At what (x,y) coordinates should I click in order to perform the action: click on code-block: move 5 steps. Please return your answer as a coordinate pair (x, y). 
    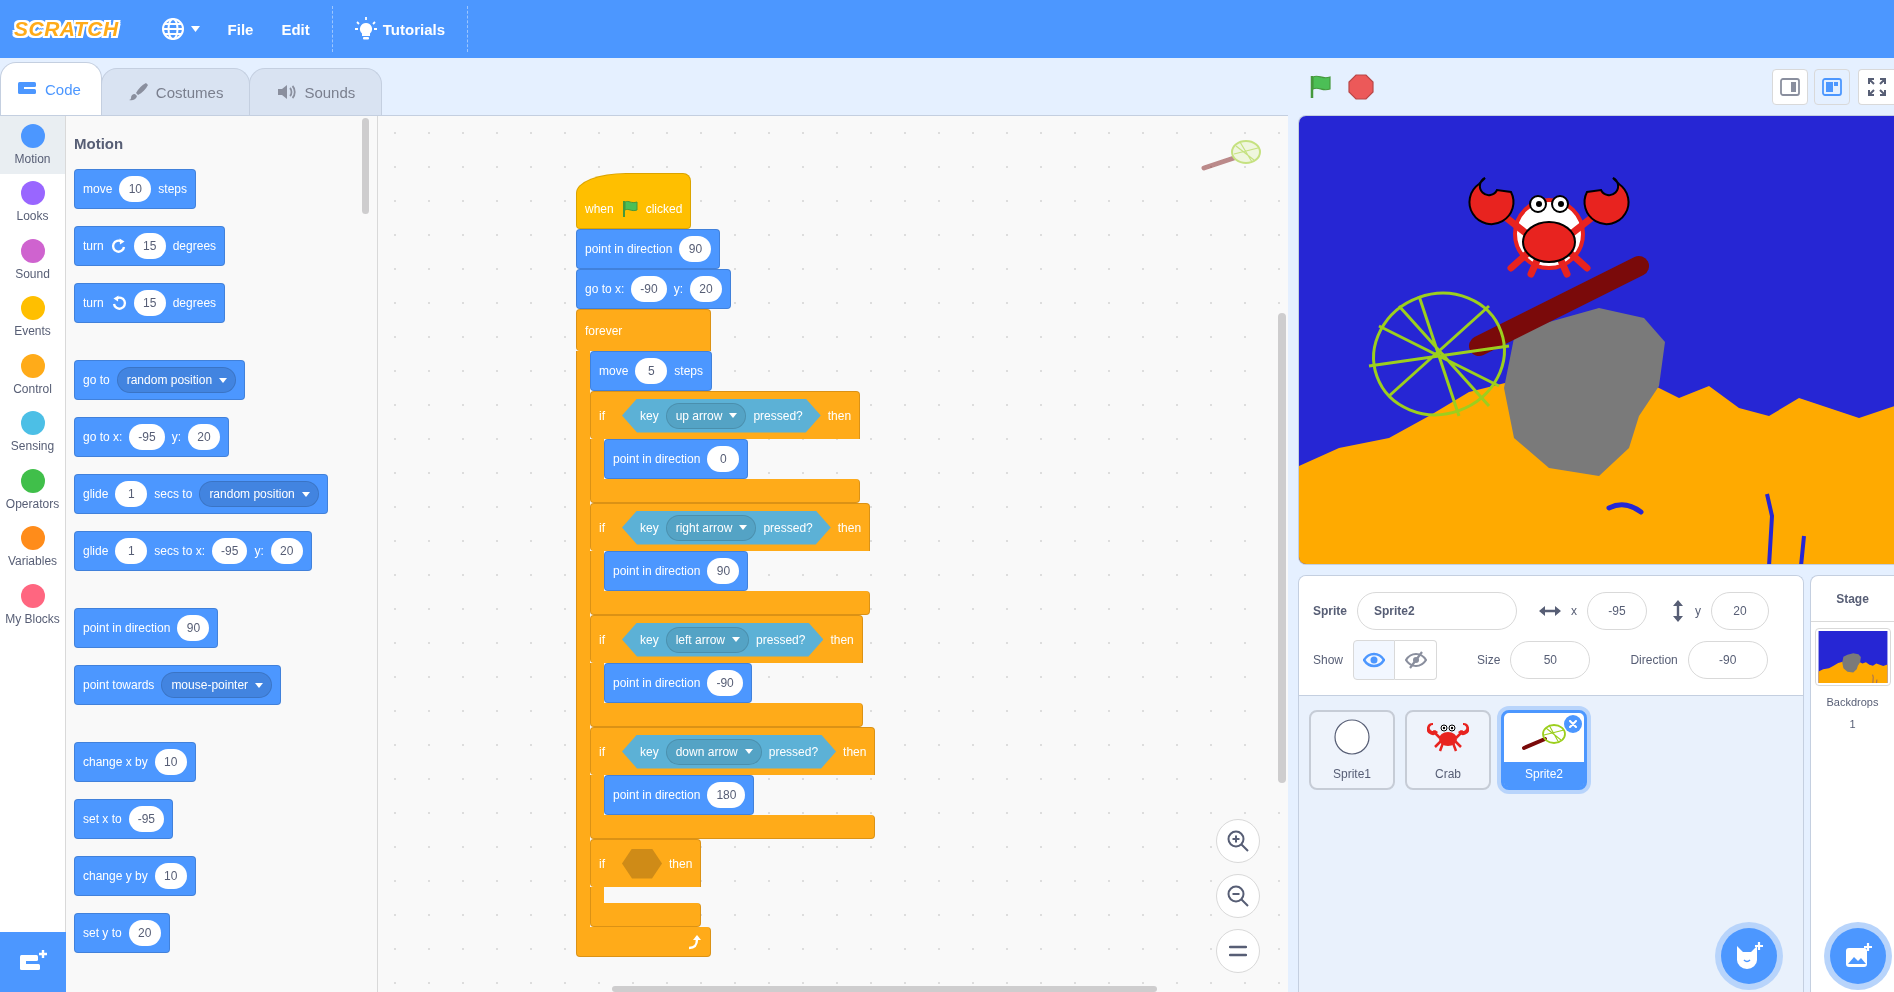
    Looking at the image, I should click on (651, 371).